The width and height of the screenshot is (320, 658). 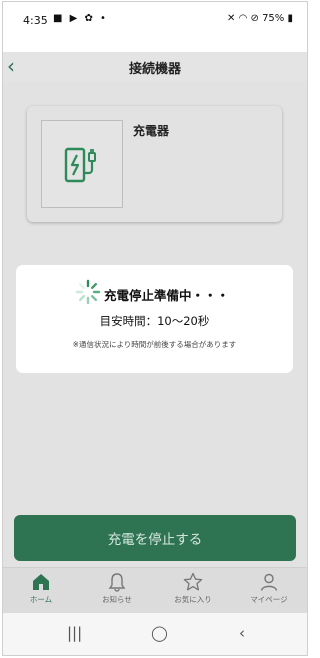 I want to click on ev-charger-icon, so click(x=80, y=165).